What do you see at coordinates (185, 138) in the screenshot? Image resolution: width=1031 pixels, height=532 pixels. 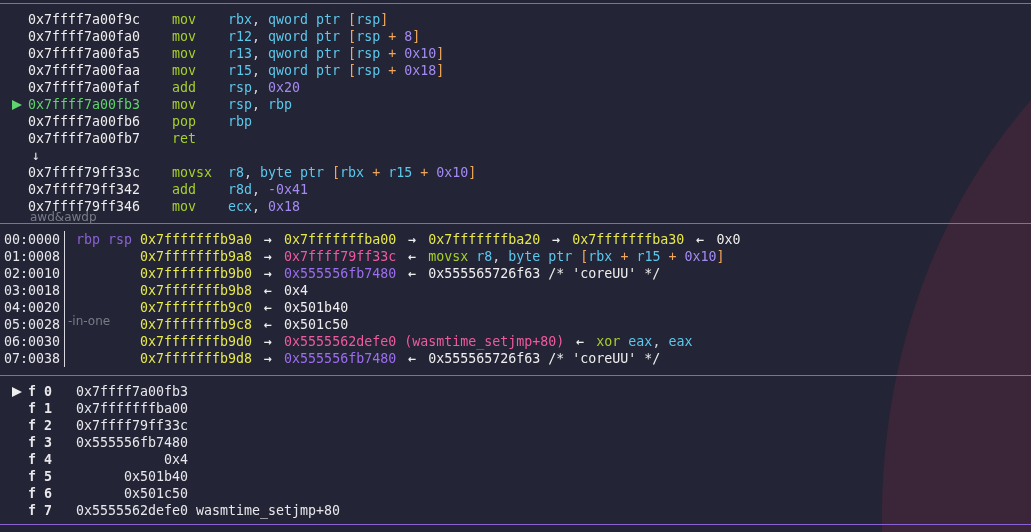 I see `mnemonic: ret` at bounding box center [185, 138].